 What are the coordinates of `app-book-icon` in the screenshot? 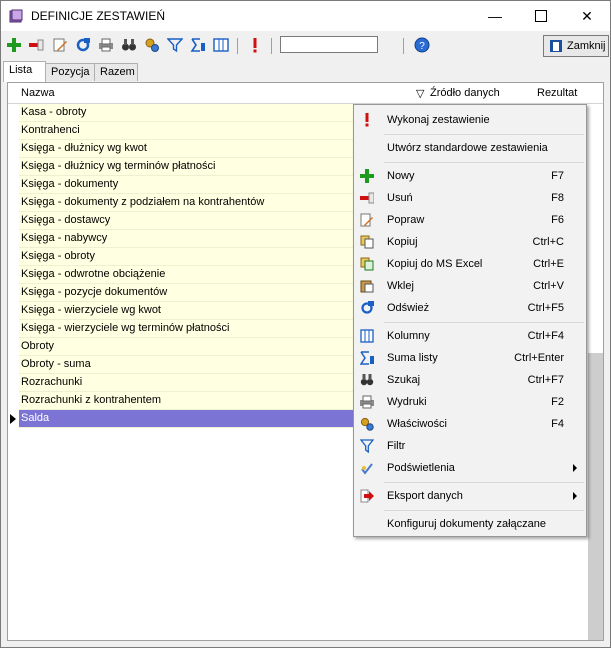 It's located at (16, 16).